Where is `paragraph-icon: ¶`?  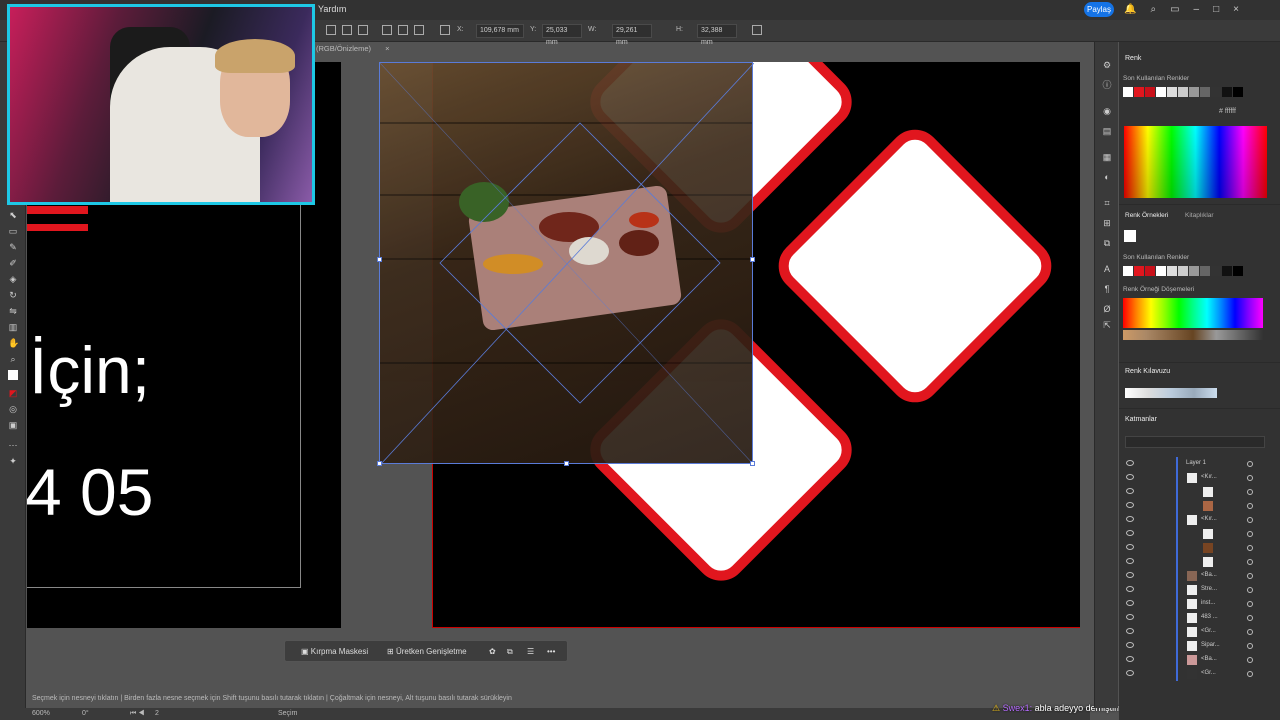 paragraph-icon: ¶ is located at coordinates (1107, 289).